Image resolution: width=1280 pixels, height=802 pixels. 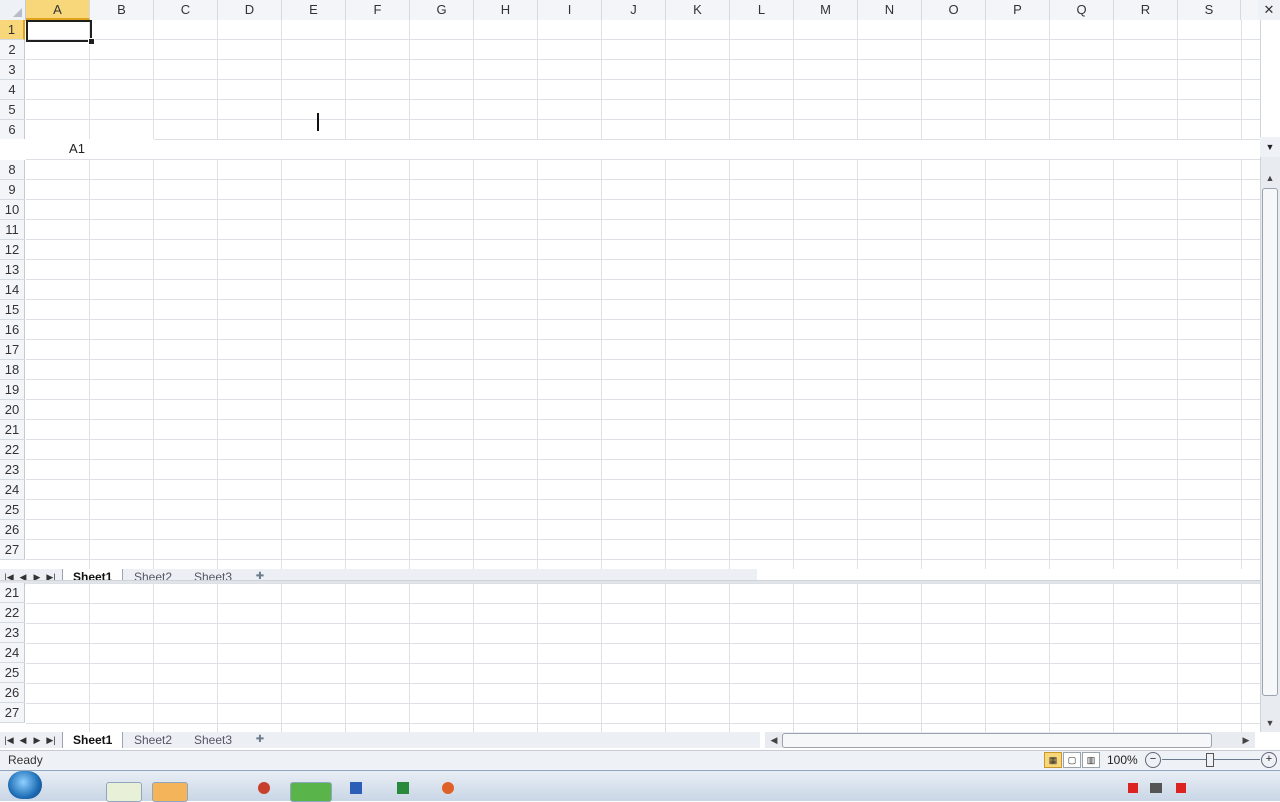 I want to click on column-header-i: I, so click(x=570, y=10).